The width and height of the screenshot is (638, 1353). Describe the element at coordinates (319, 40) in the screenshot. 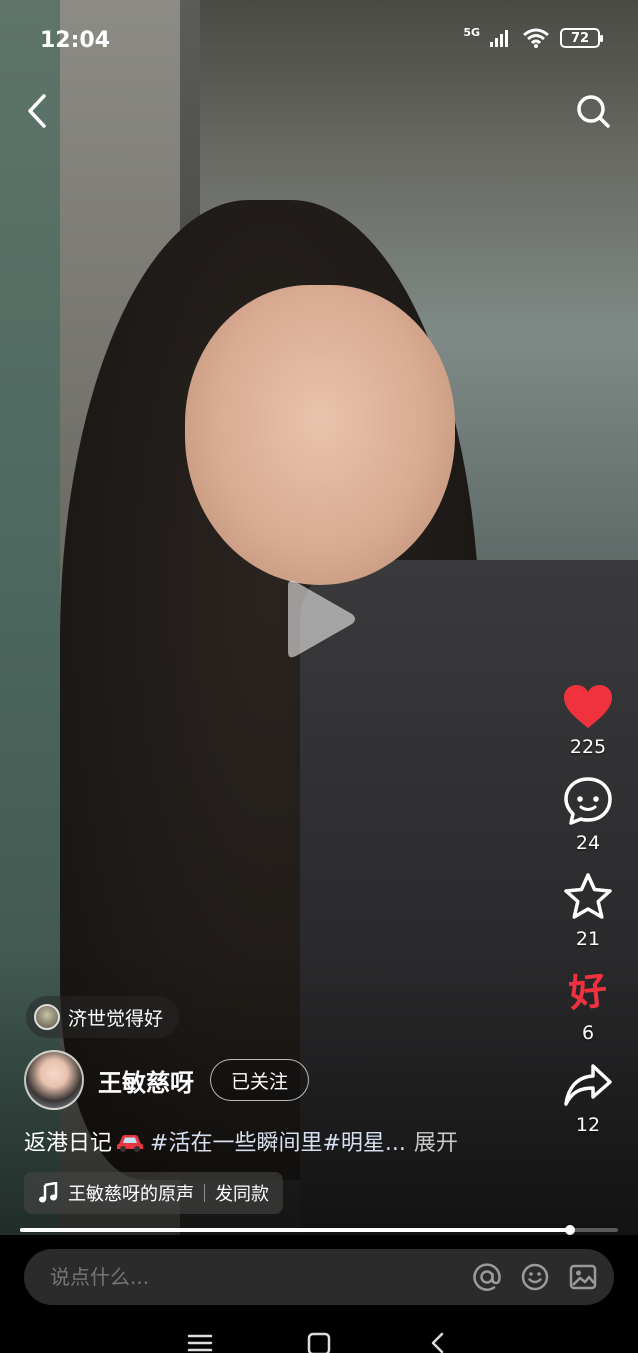

I see `status-bar: 12:04 5G 72` at that location.